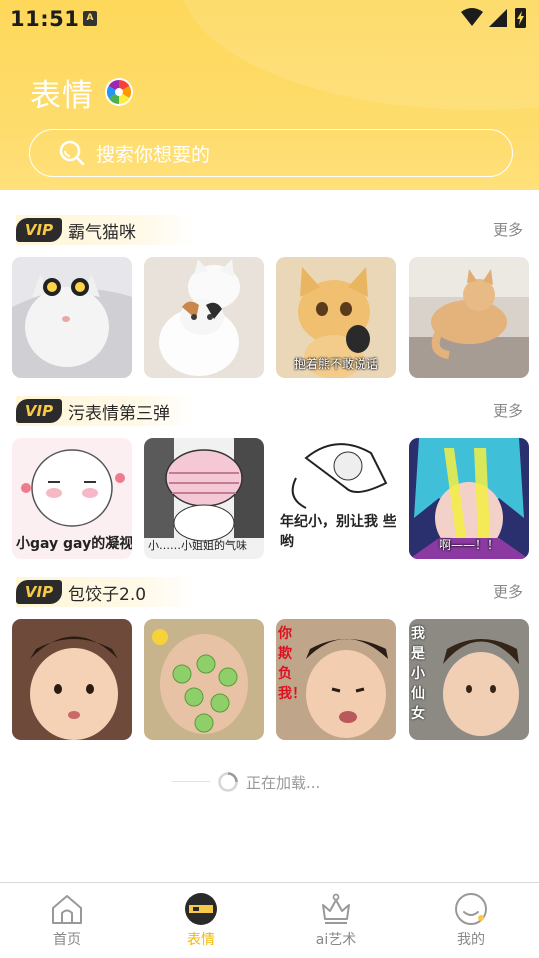 The width and height of the screenshot is (539, 958). Describe the element at coordinates (336, 908) in the screenshot. I see `crown-icon` at that location.